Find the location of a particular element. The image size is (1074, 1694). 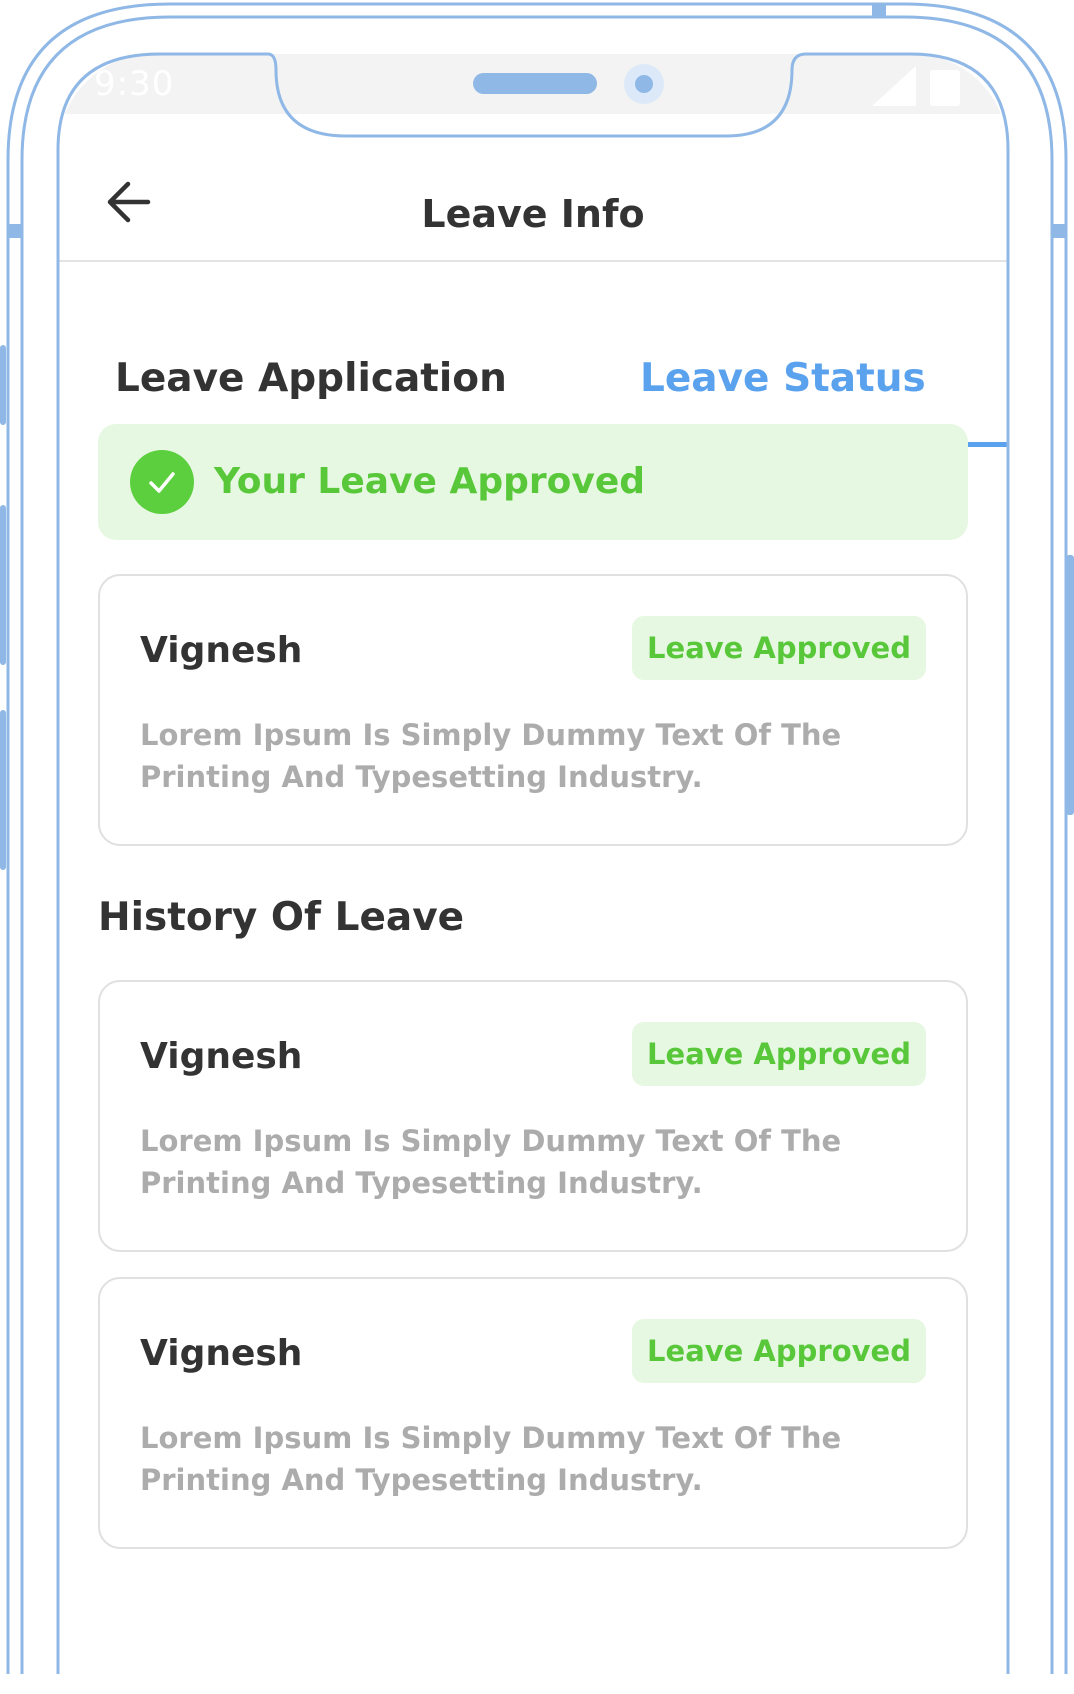

approval-banner: Your Leave Approved is located at coordinates (533, 482).